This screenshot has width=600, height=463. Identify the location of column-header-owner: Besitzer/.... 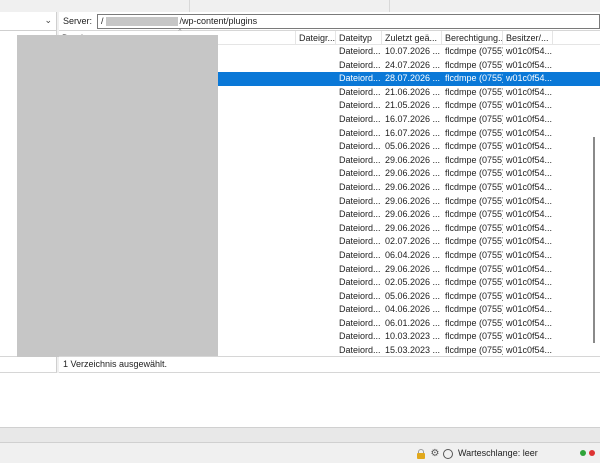
(528, 38).